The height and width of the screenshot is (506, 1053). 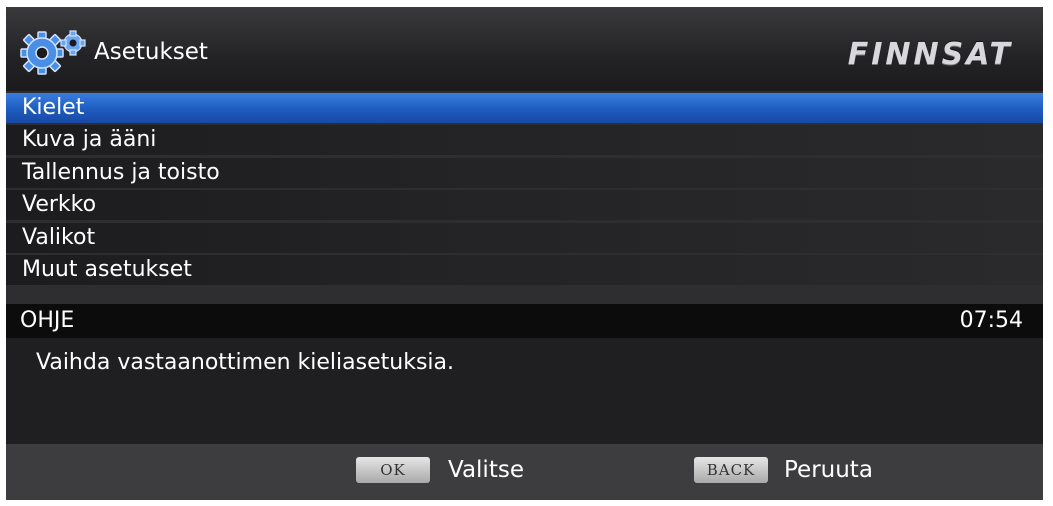 I want to click on menu-item-tallennus-ja-toisto: Tallennus ja toisto, so click(x=524, y=172).